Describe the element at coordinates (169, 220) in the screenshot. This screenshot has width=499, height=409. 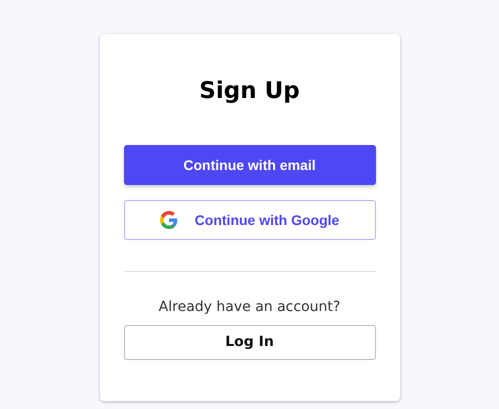
I see `google-logo-icon` at that location.